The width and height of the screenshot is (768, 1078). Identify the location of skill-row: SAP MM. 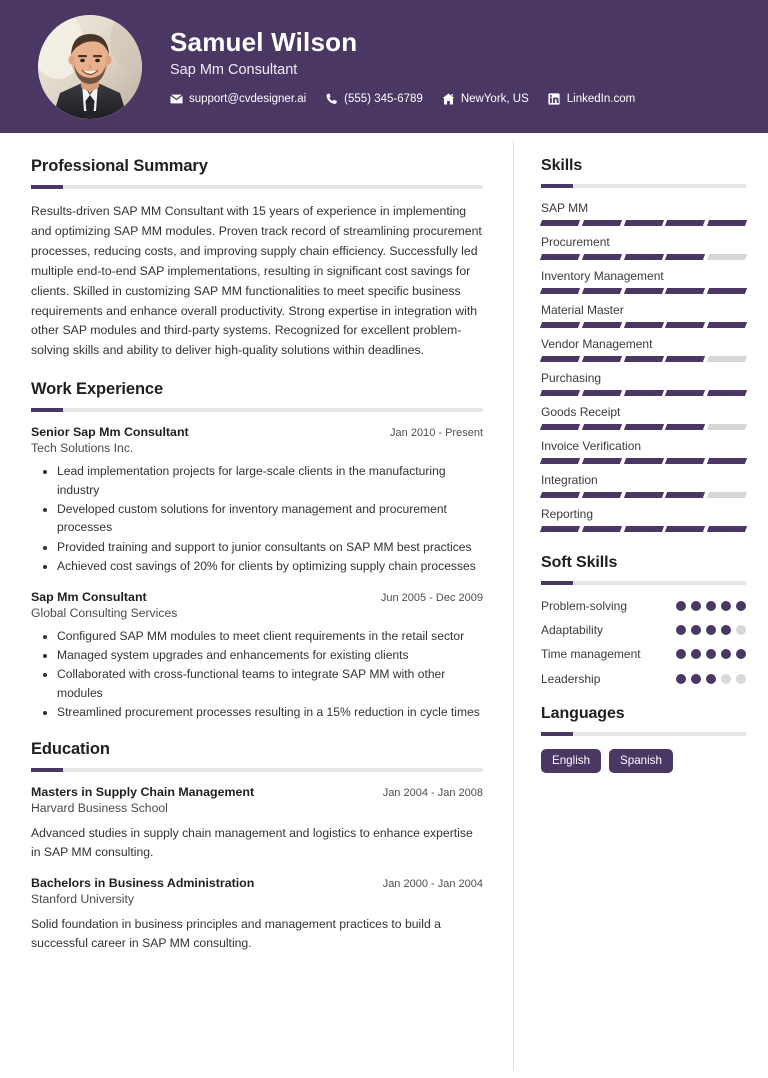
(643, 213).